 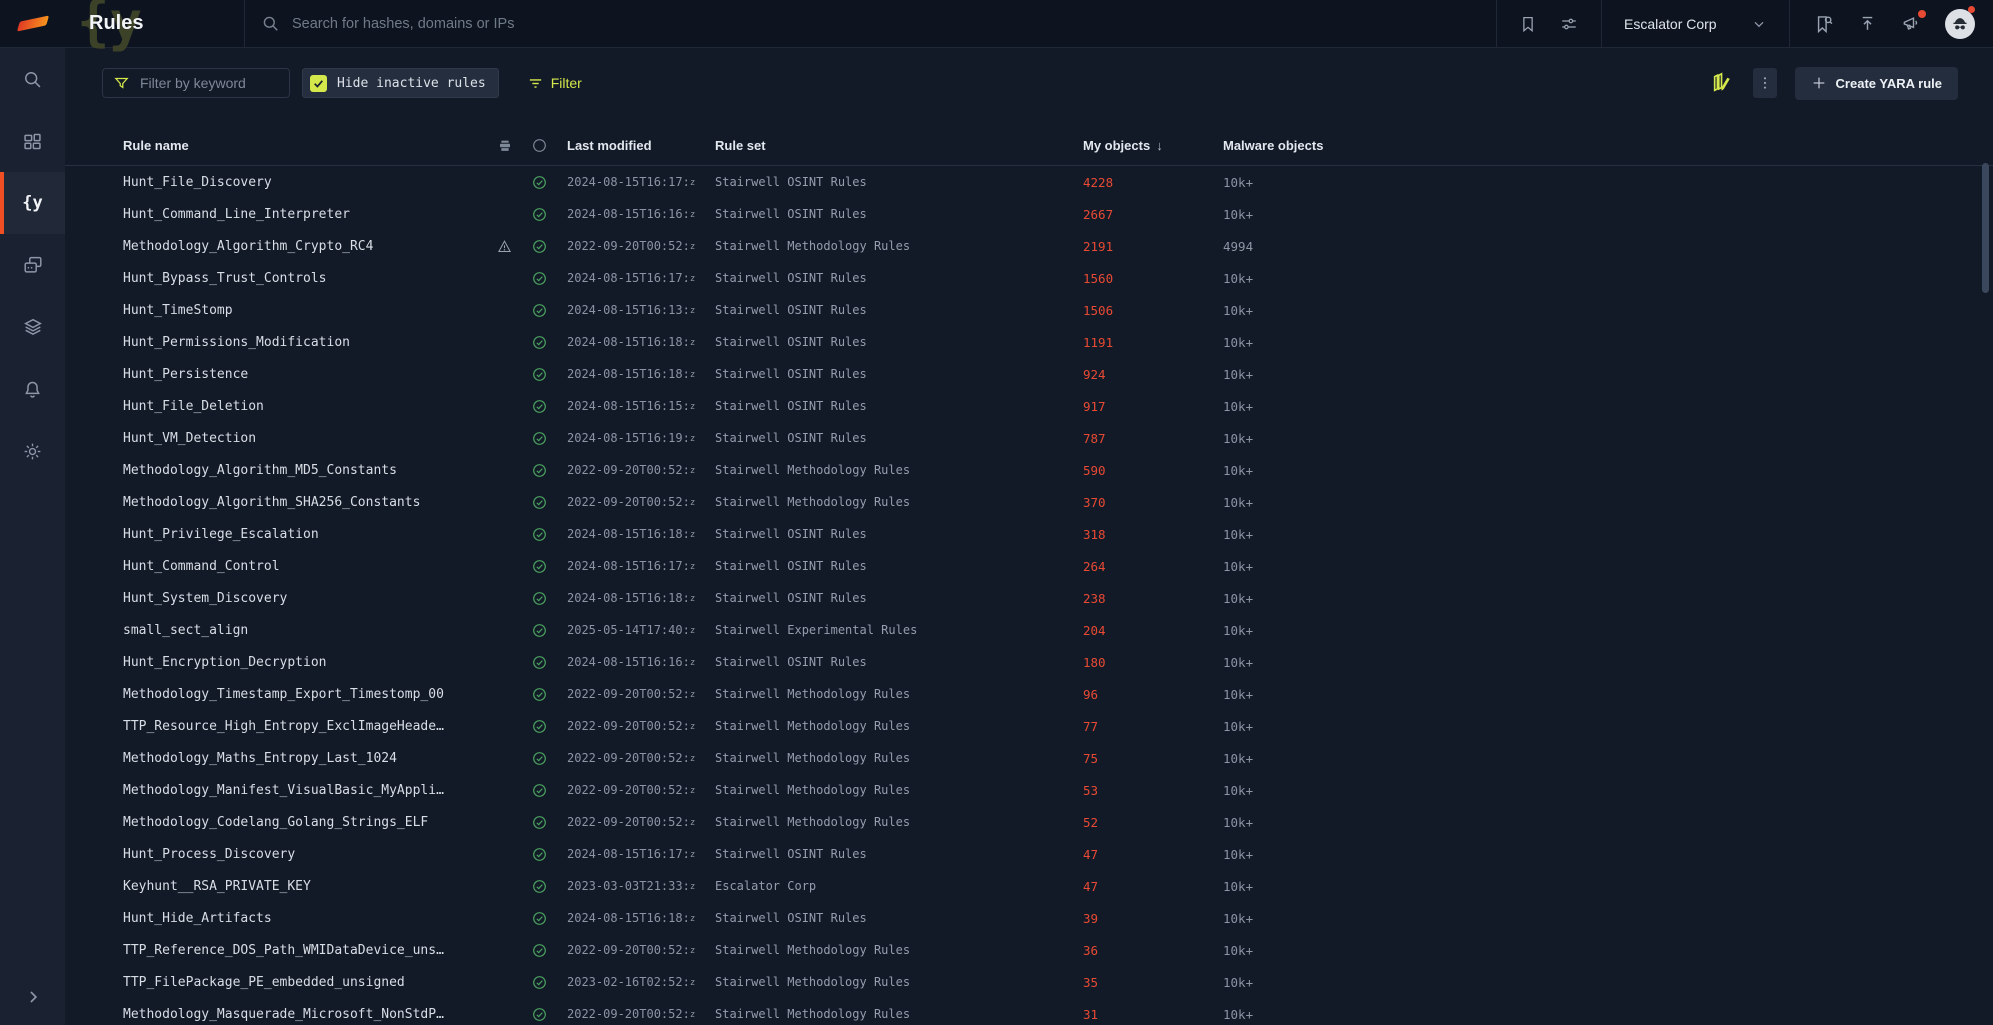 I want to click on my-objects-count: 204, so click(x=1094, y=630).